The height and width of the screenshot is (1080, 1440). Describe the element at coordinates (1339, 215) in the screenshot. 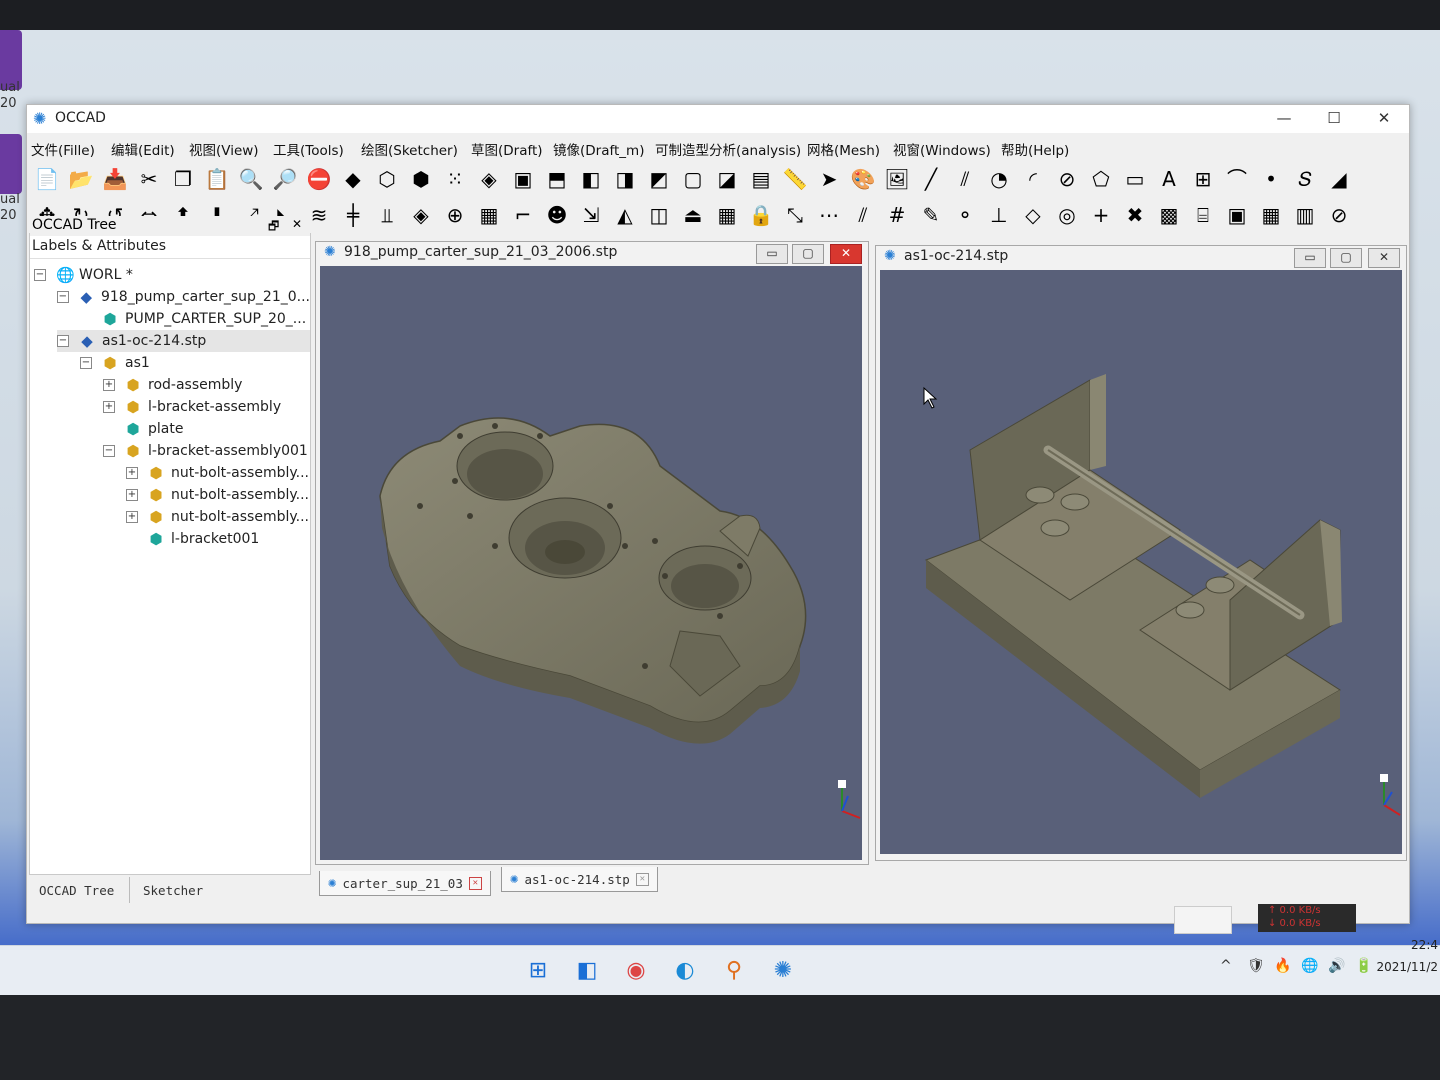

I see `ban-icon: ⊘` at that location.